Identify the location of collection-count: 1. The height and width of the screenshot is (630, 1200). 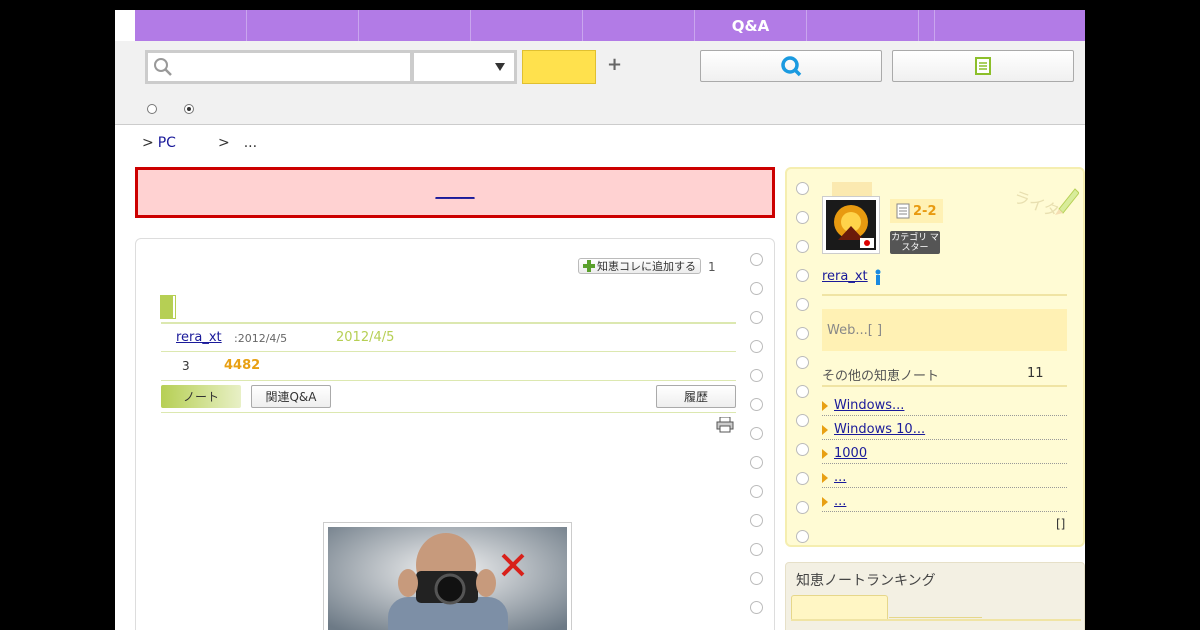
(712, 267).